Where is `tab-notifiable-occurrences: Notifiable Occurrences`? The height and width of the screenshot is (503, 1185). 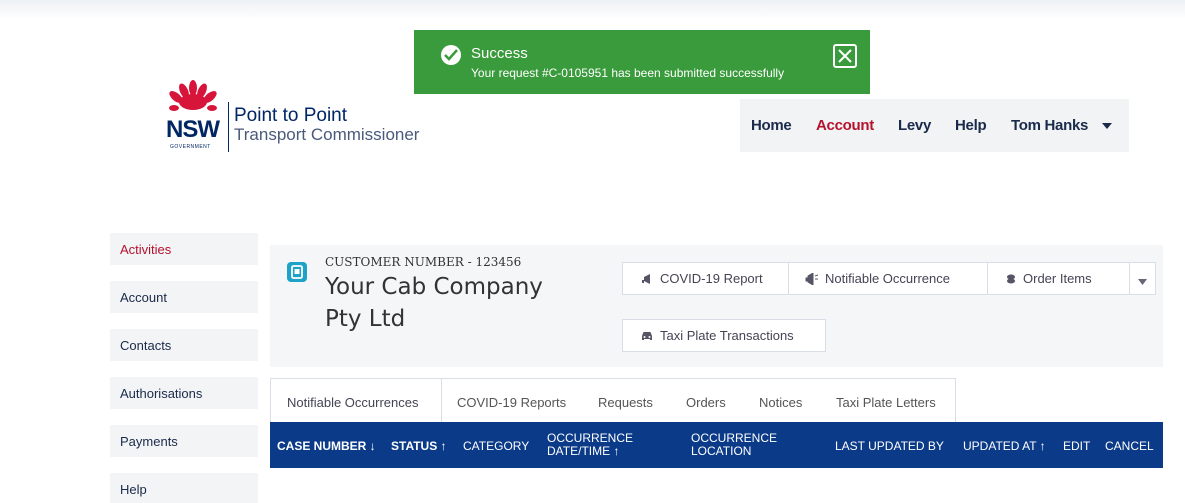
tab-notifiable-occurrences: Notifiable Occurrences is located at coordinates (353, 402).